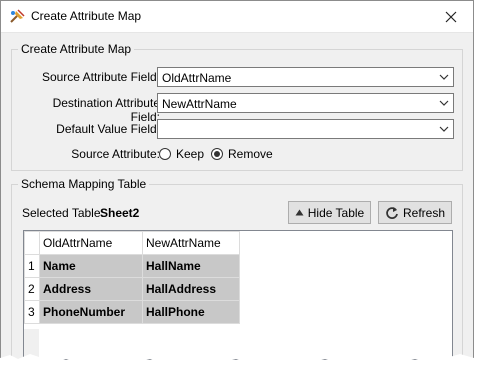  I want to click on header-row: OldAttrName NewAttrName, so click(132, 243).